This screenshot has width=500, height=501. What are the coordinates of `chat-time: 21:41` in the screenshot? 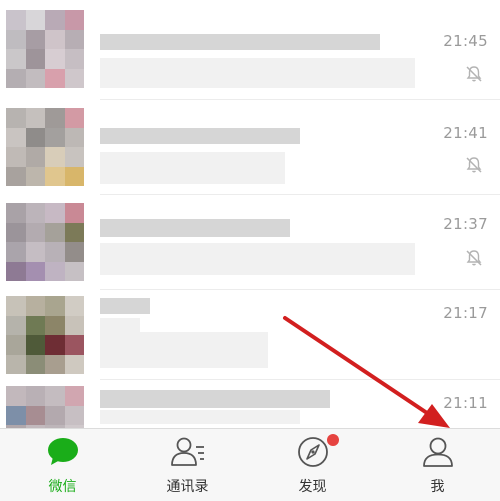 It's located at (465, 133).